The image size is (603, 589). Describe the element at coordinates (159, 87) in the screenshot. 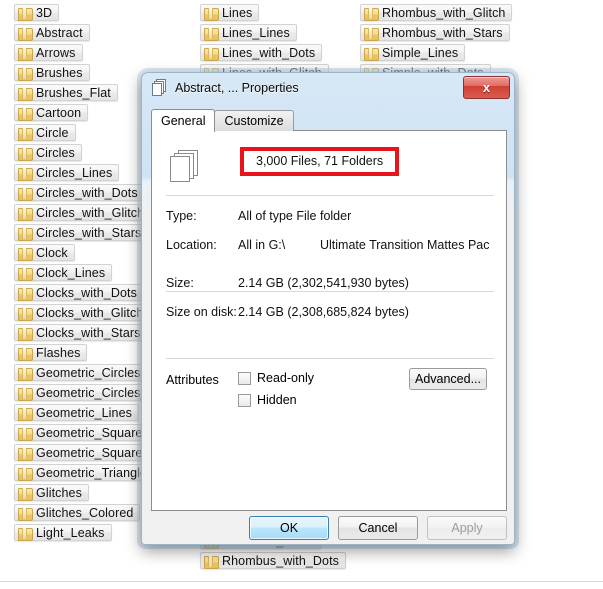

I see `multi-file-icon` at that location.